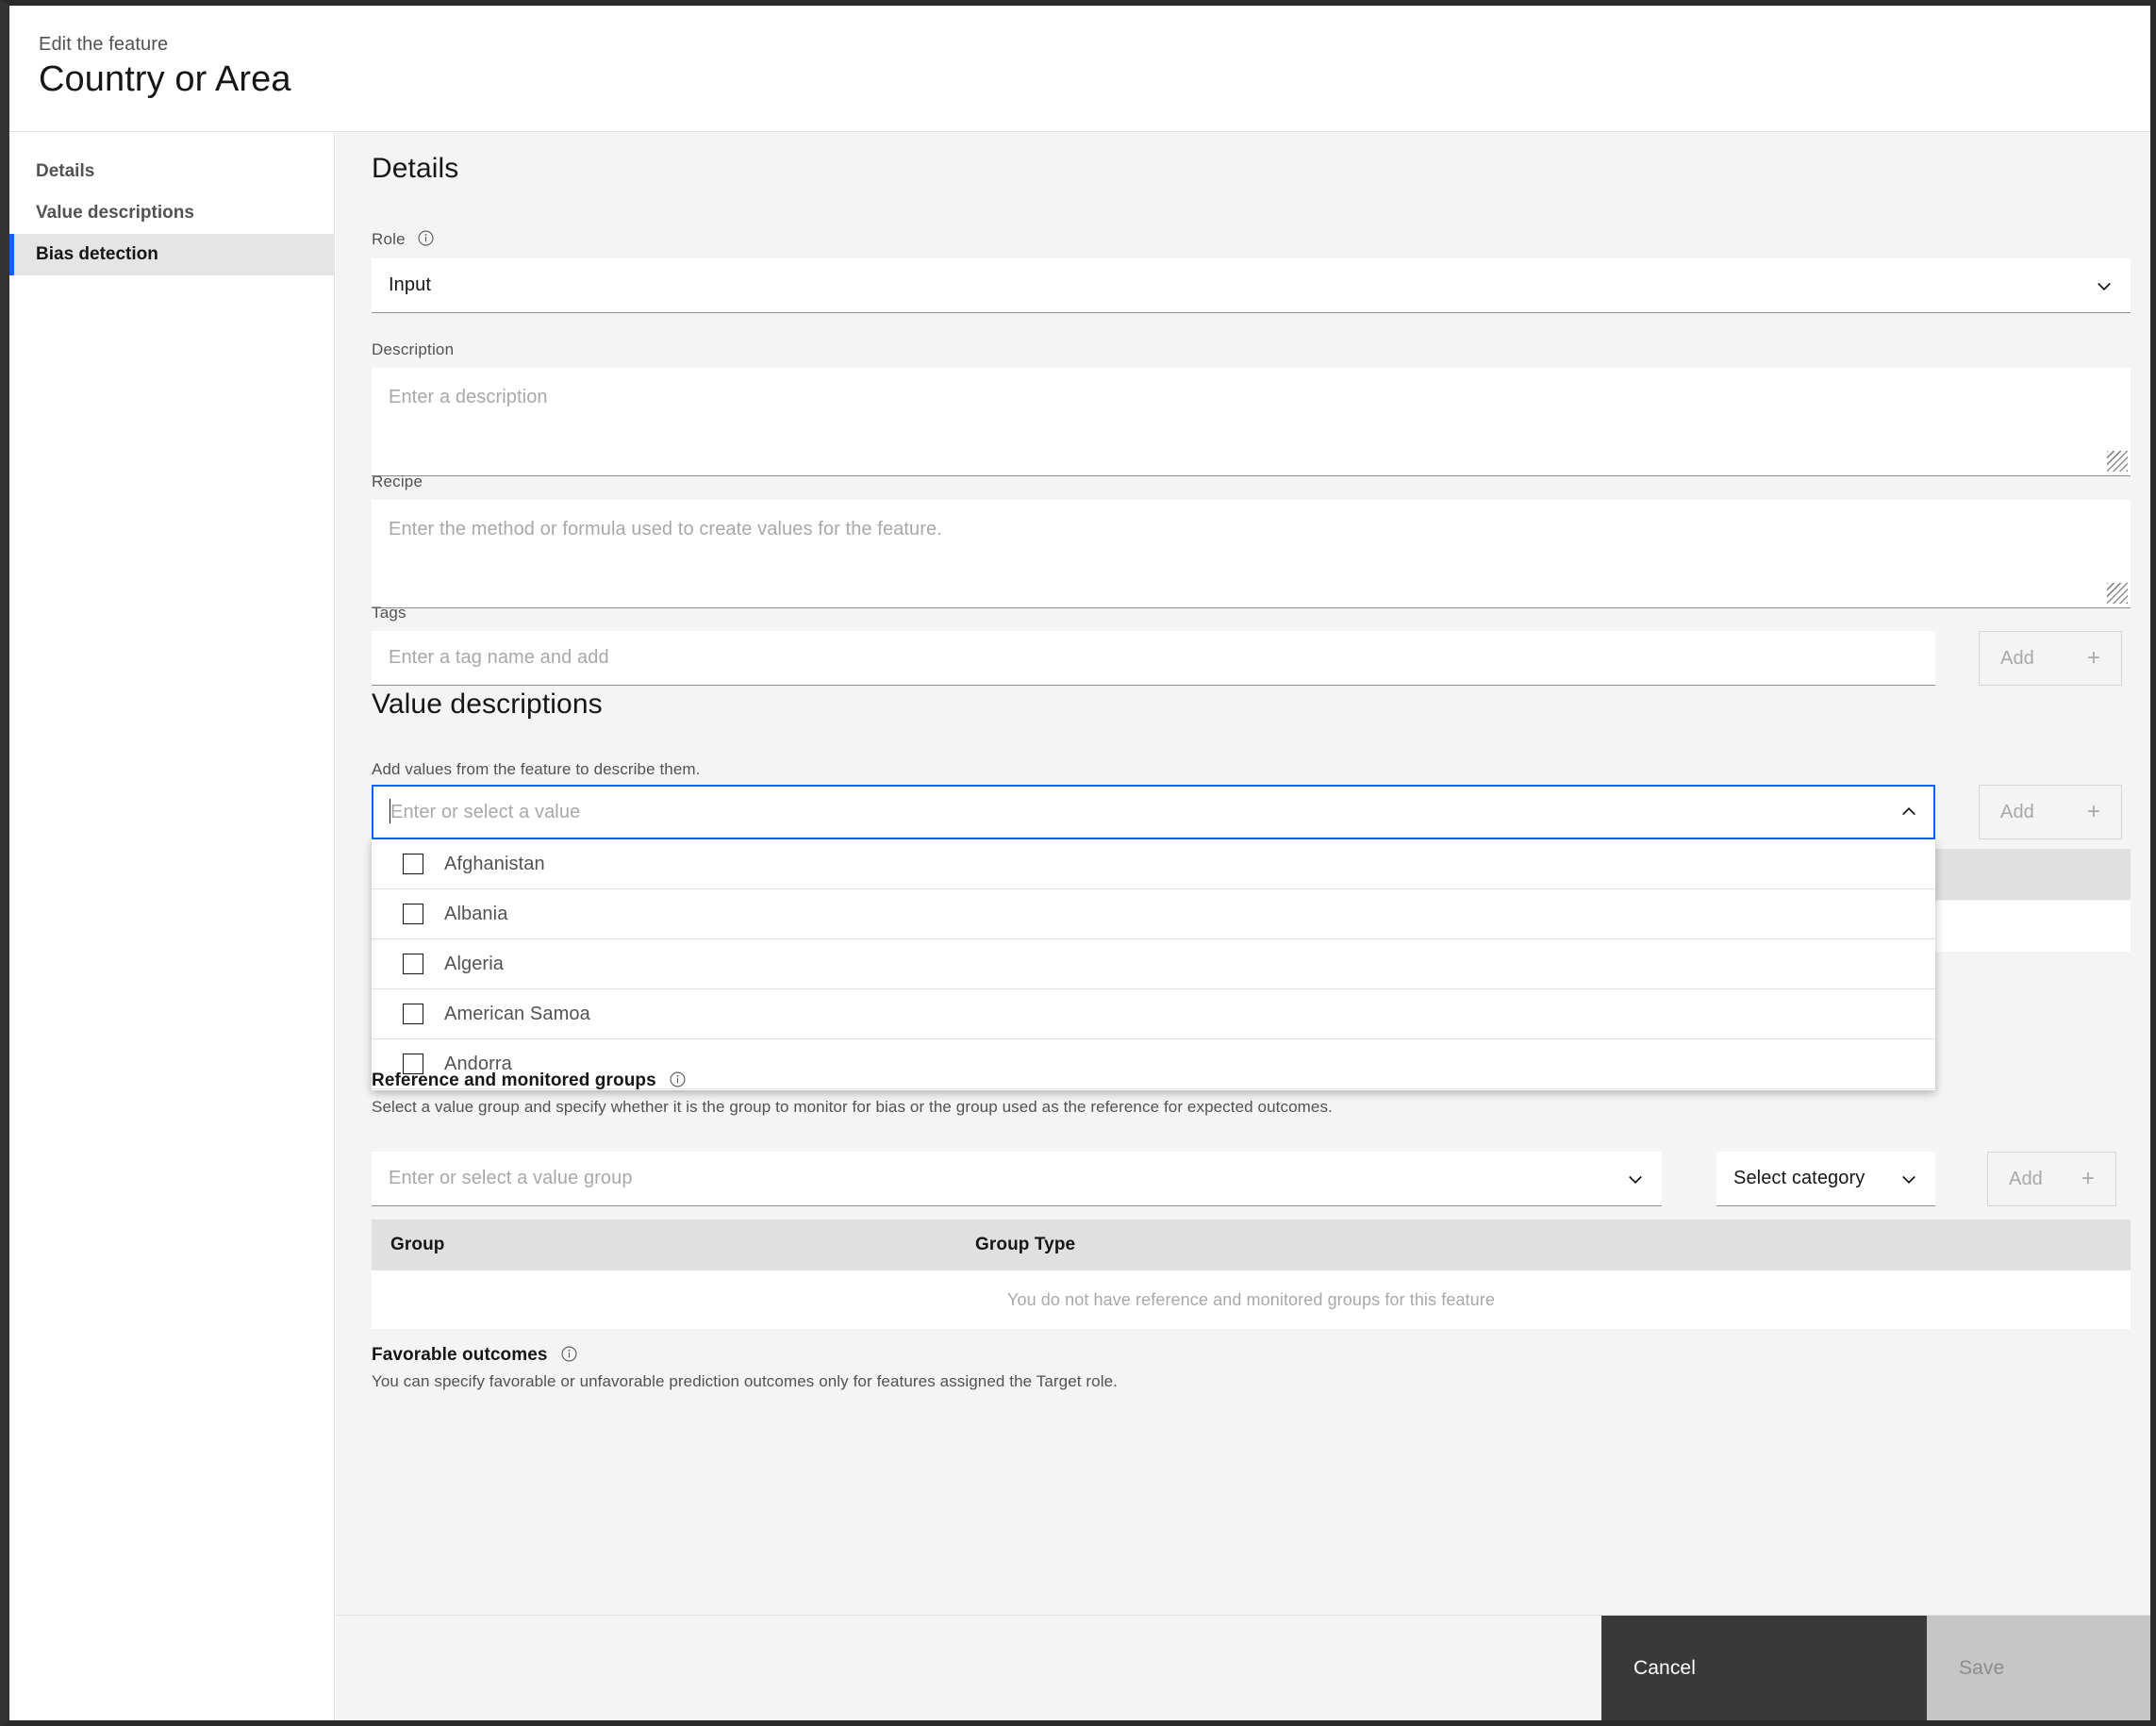 This screenshot has height=1726, width=2156. I want to click on value-group-input: Enter or select a value group, so click(1017, 1179).